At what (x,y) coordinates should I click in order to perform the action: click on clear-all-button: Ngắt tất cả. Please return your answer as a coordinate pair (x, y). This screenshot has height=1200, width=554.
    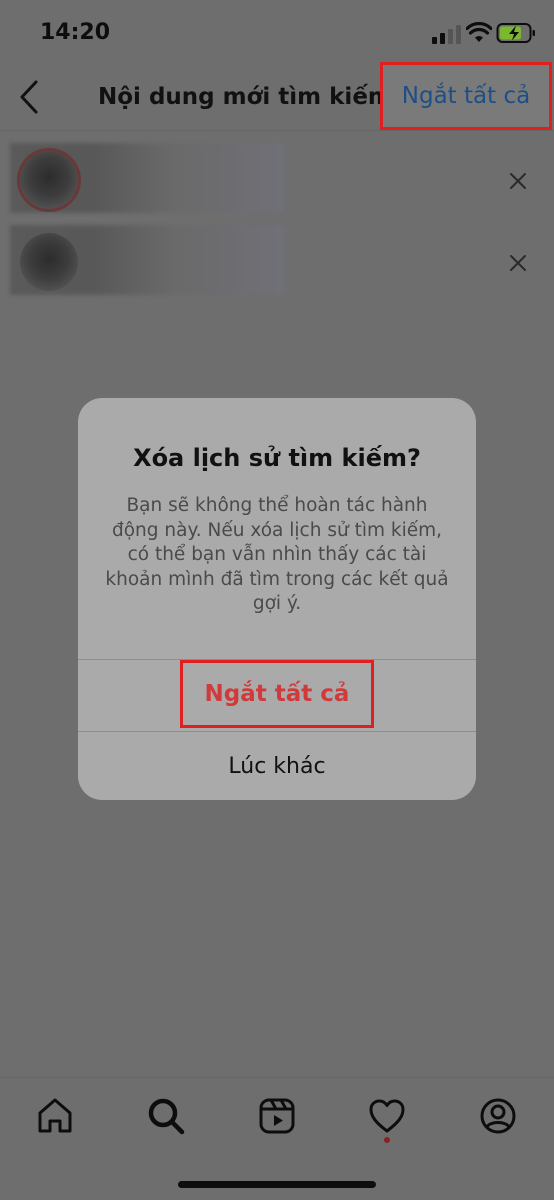
    Looking at the image, I should click on (466, 96).